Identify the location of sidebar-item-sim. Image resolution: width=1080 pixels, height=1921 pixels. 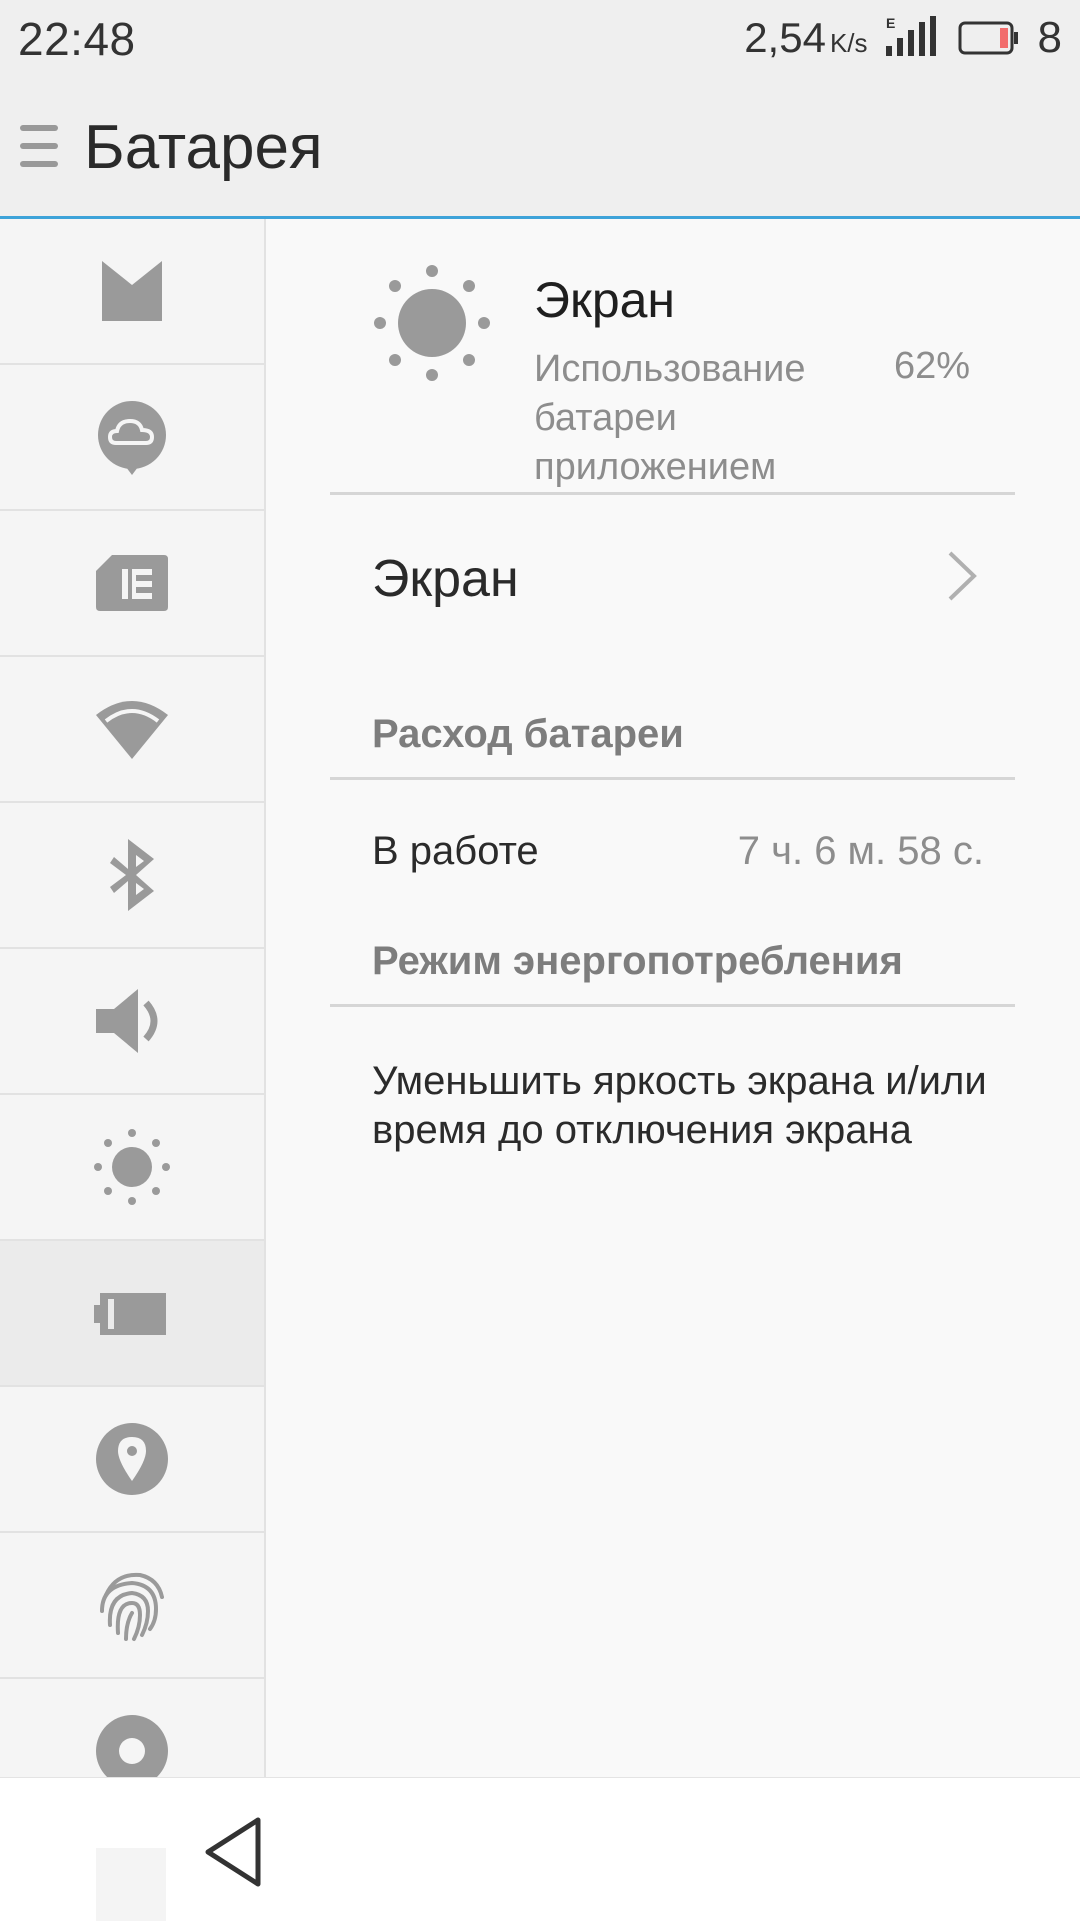
(132, 584).